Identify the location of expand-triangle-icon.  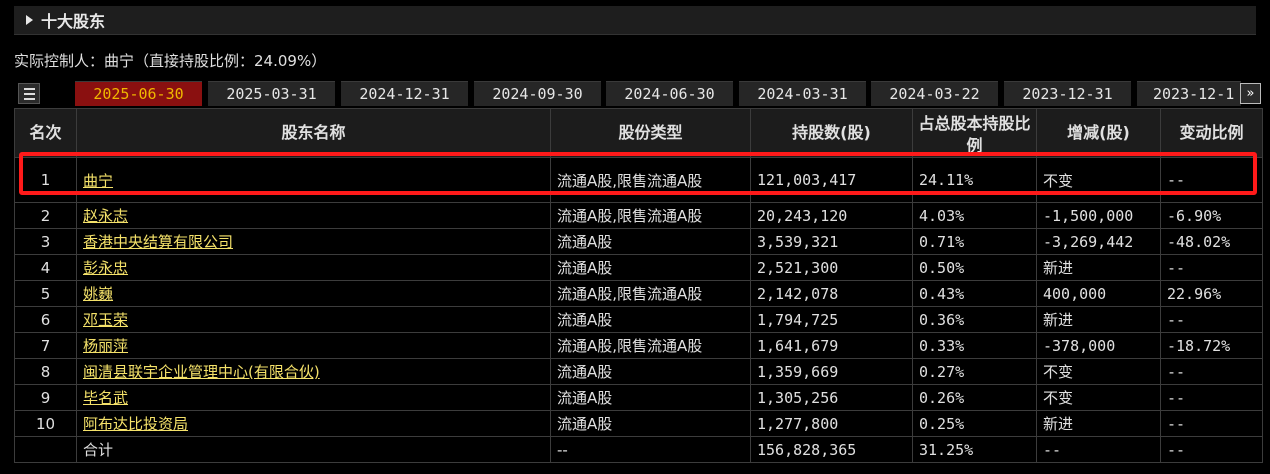
(29, 20).